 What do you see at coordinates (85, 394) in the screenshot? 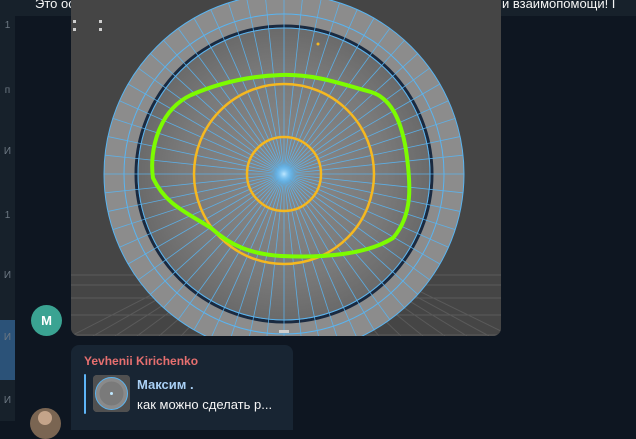
I see `quote-accent-bar` at bounding box center [85, 394].